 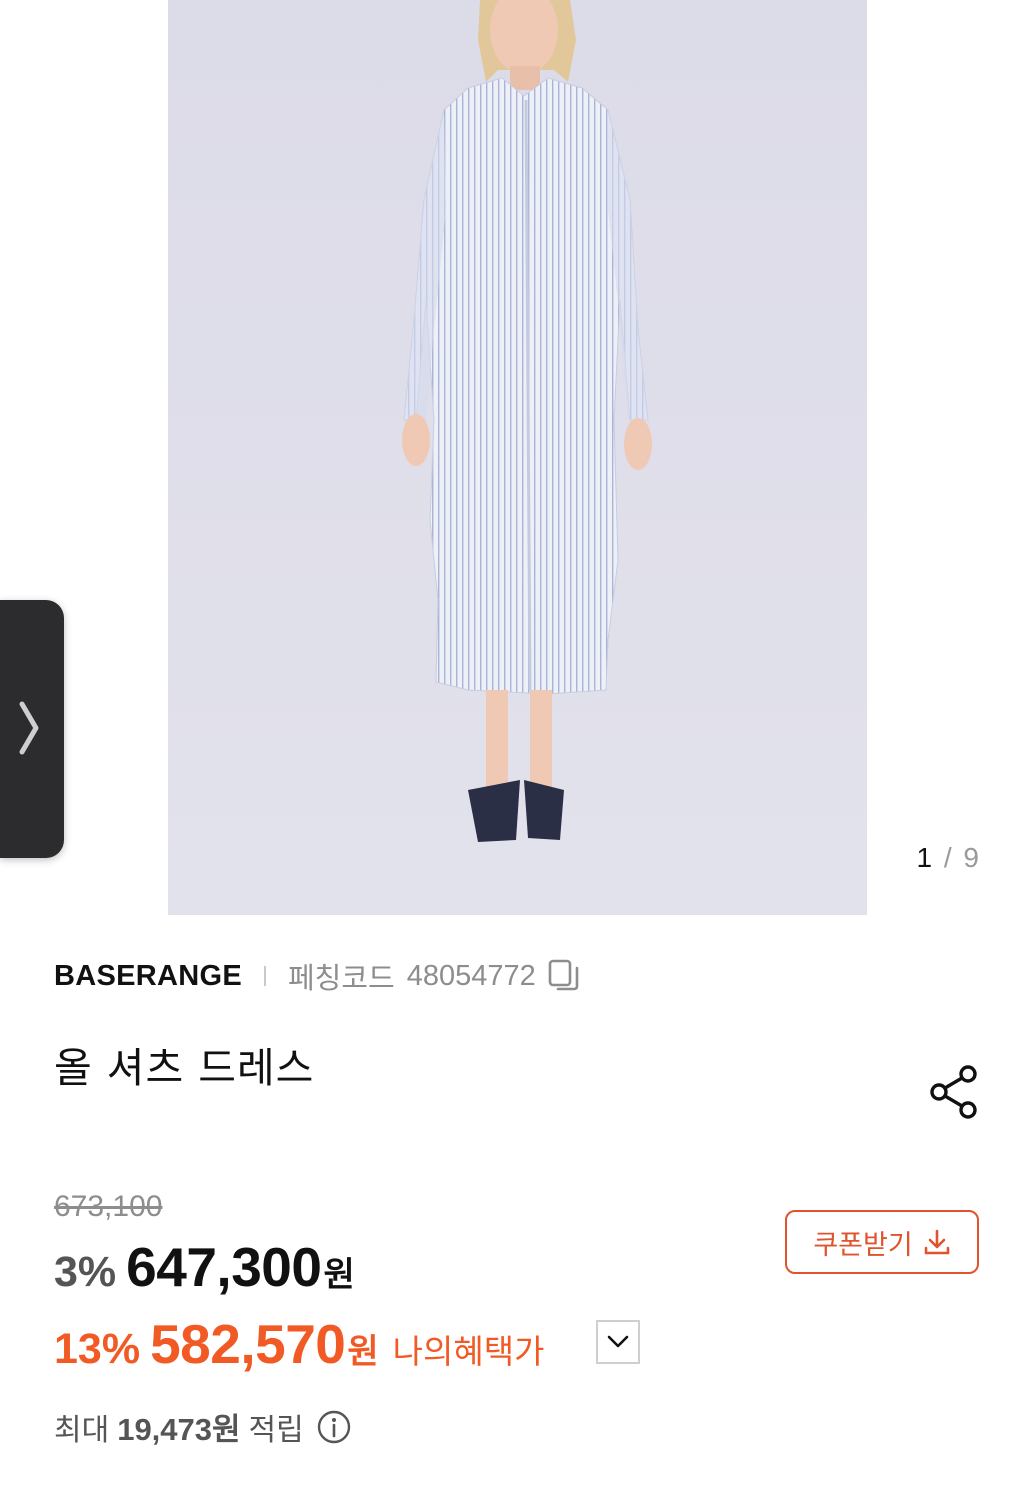 What do you see at coordinates (108, 1206) in the screenshot?
I see `original-price: 673,100` at bounding box center [108, 1206].